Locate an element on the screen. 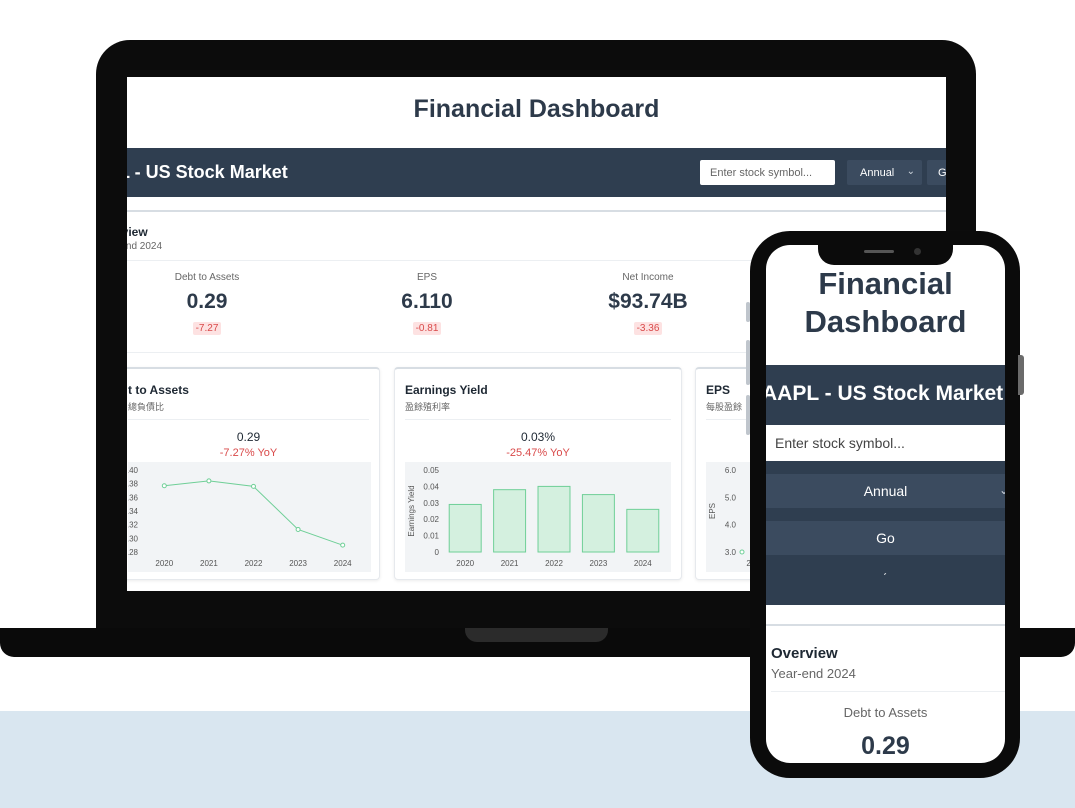 This screenshot has width=1075, height=808. y-axis-label: EPS is located at coordinates (712, 511).